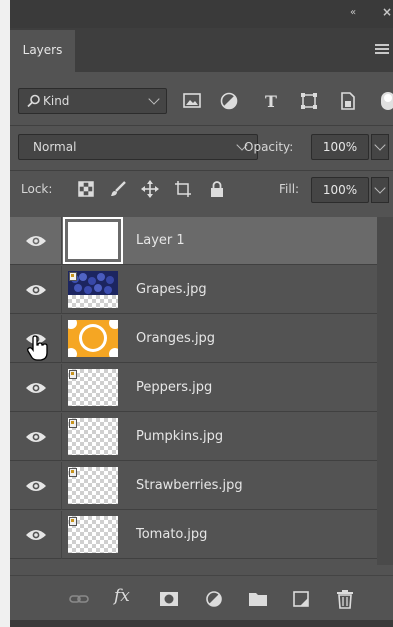 The width and height of the screenshot is (393, 627). Describe the element at coordinates (201, 623) in the screenshot. I see `panel-resize-edge` at that location.